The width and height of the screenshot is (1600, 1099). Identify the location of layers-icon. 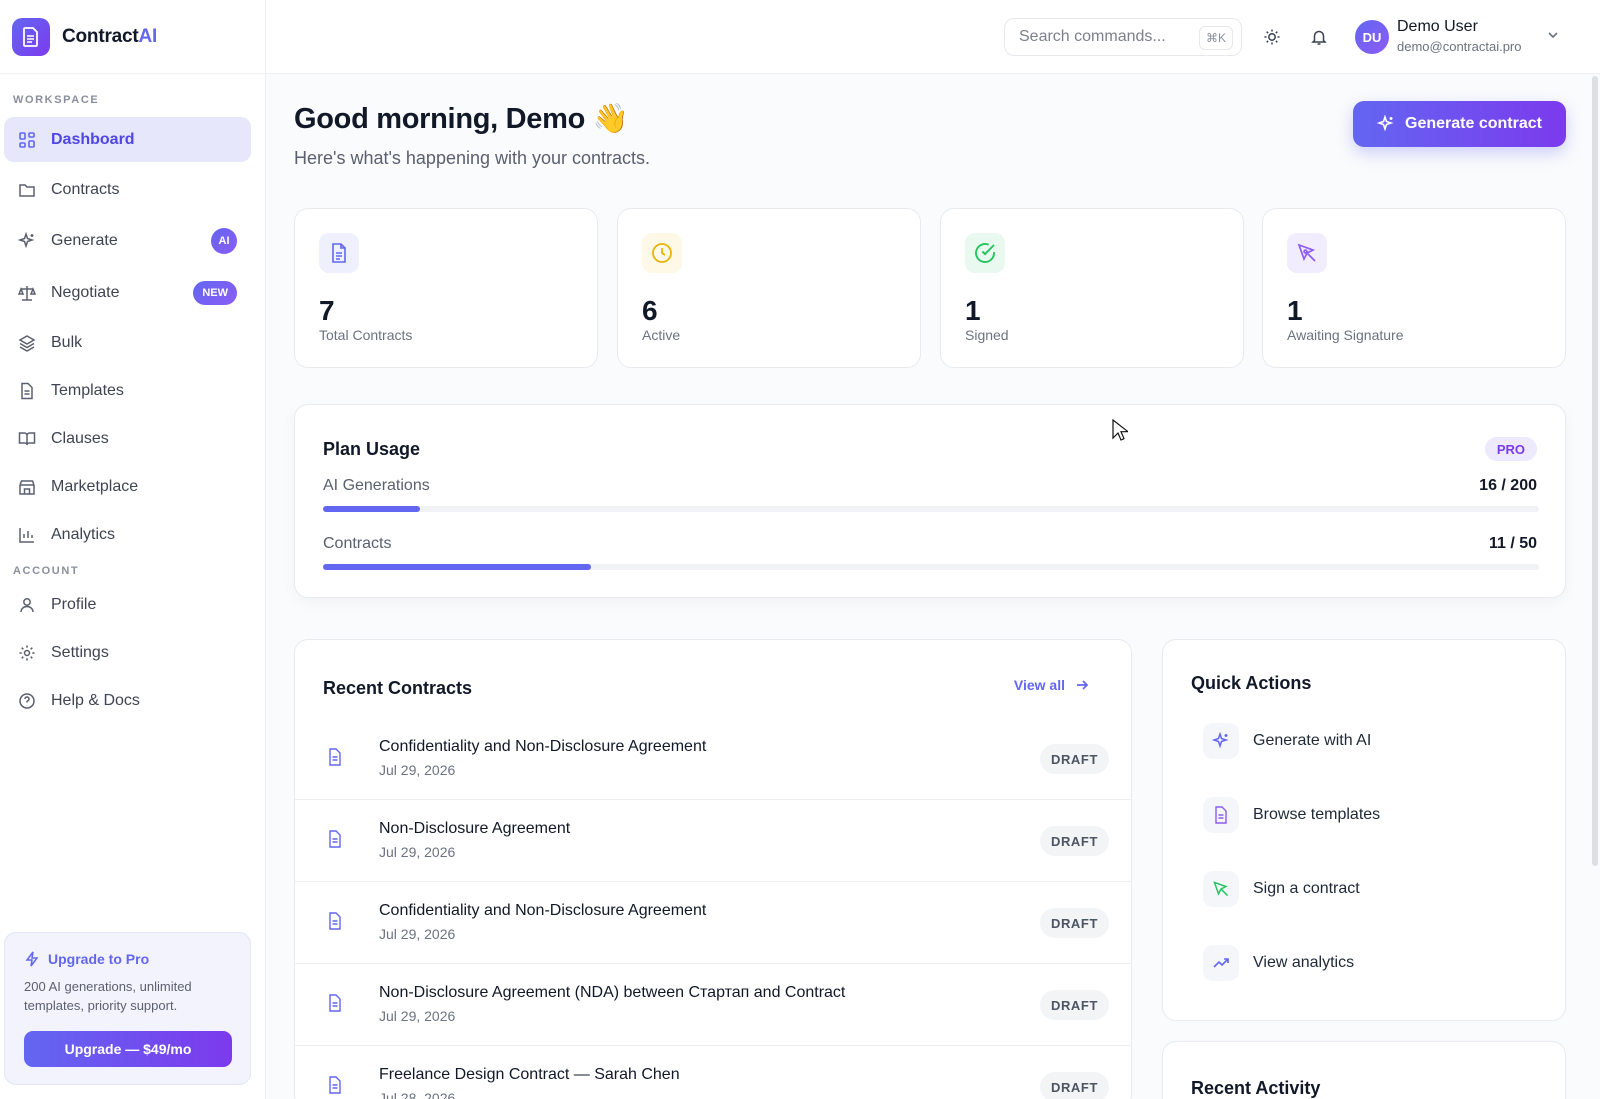
(27, 343).